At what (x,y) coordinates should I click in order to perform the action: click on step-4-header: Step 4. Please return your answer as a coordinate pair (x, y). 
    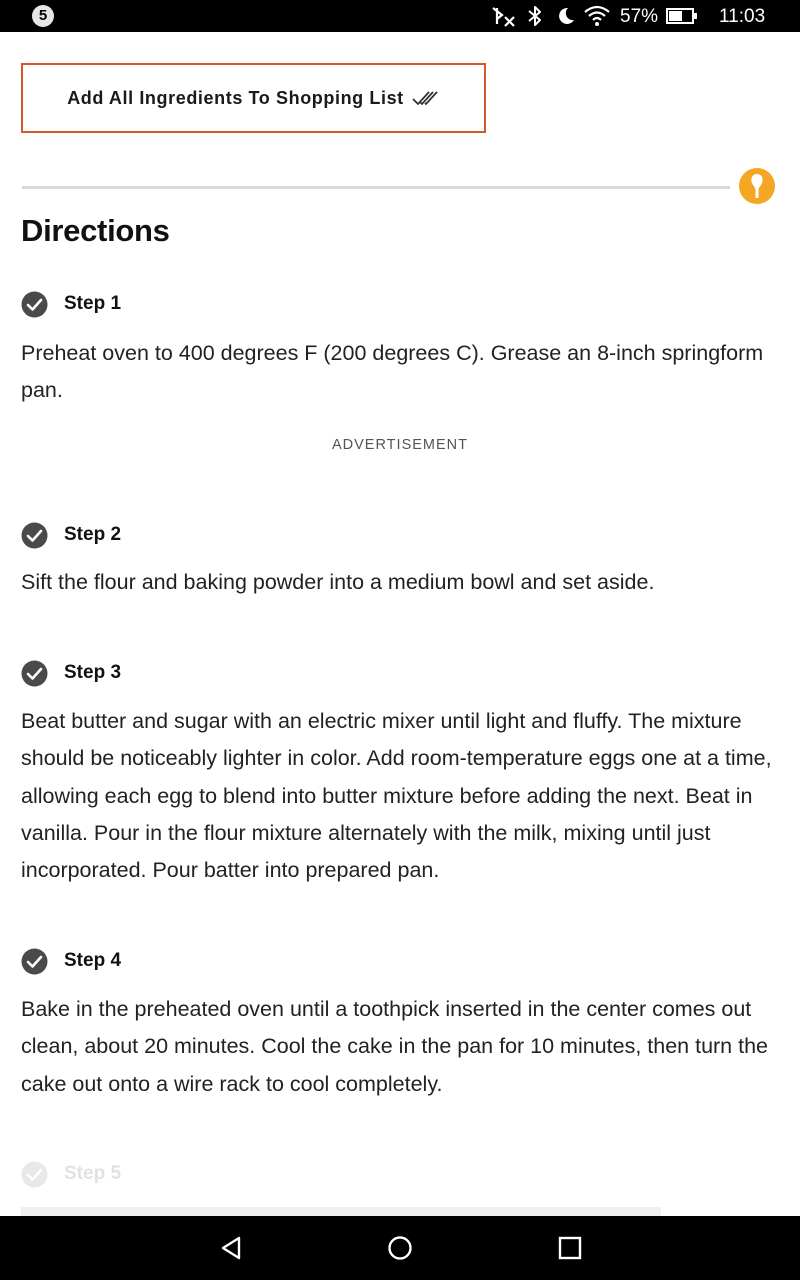
    Looking at the image, I should click on (71, 961).